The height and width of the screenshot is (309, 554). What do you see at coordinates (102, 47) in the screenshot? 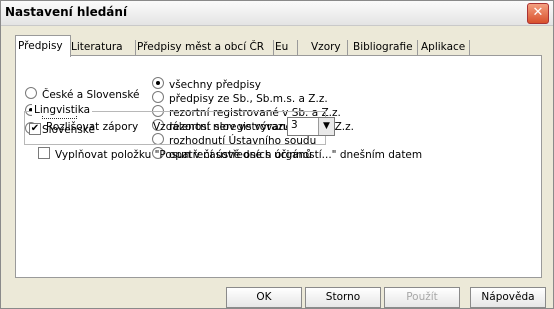
I see `tab-literatura: Literatura` at bounding box center [102, 47].